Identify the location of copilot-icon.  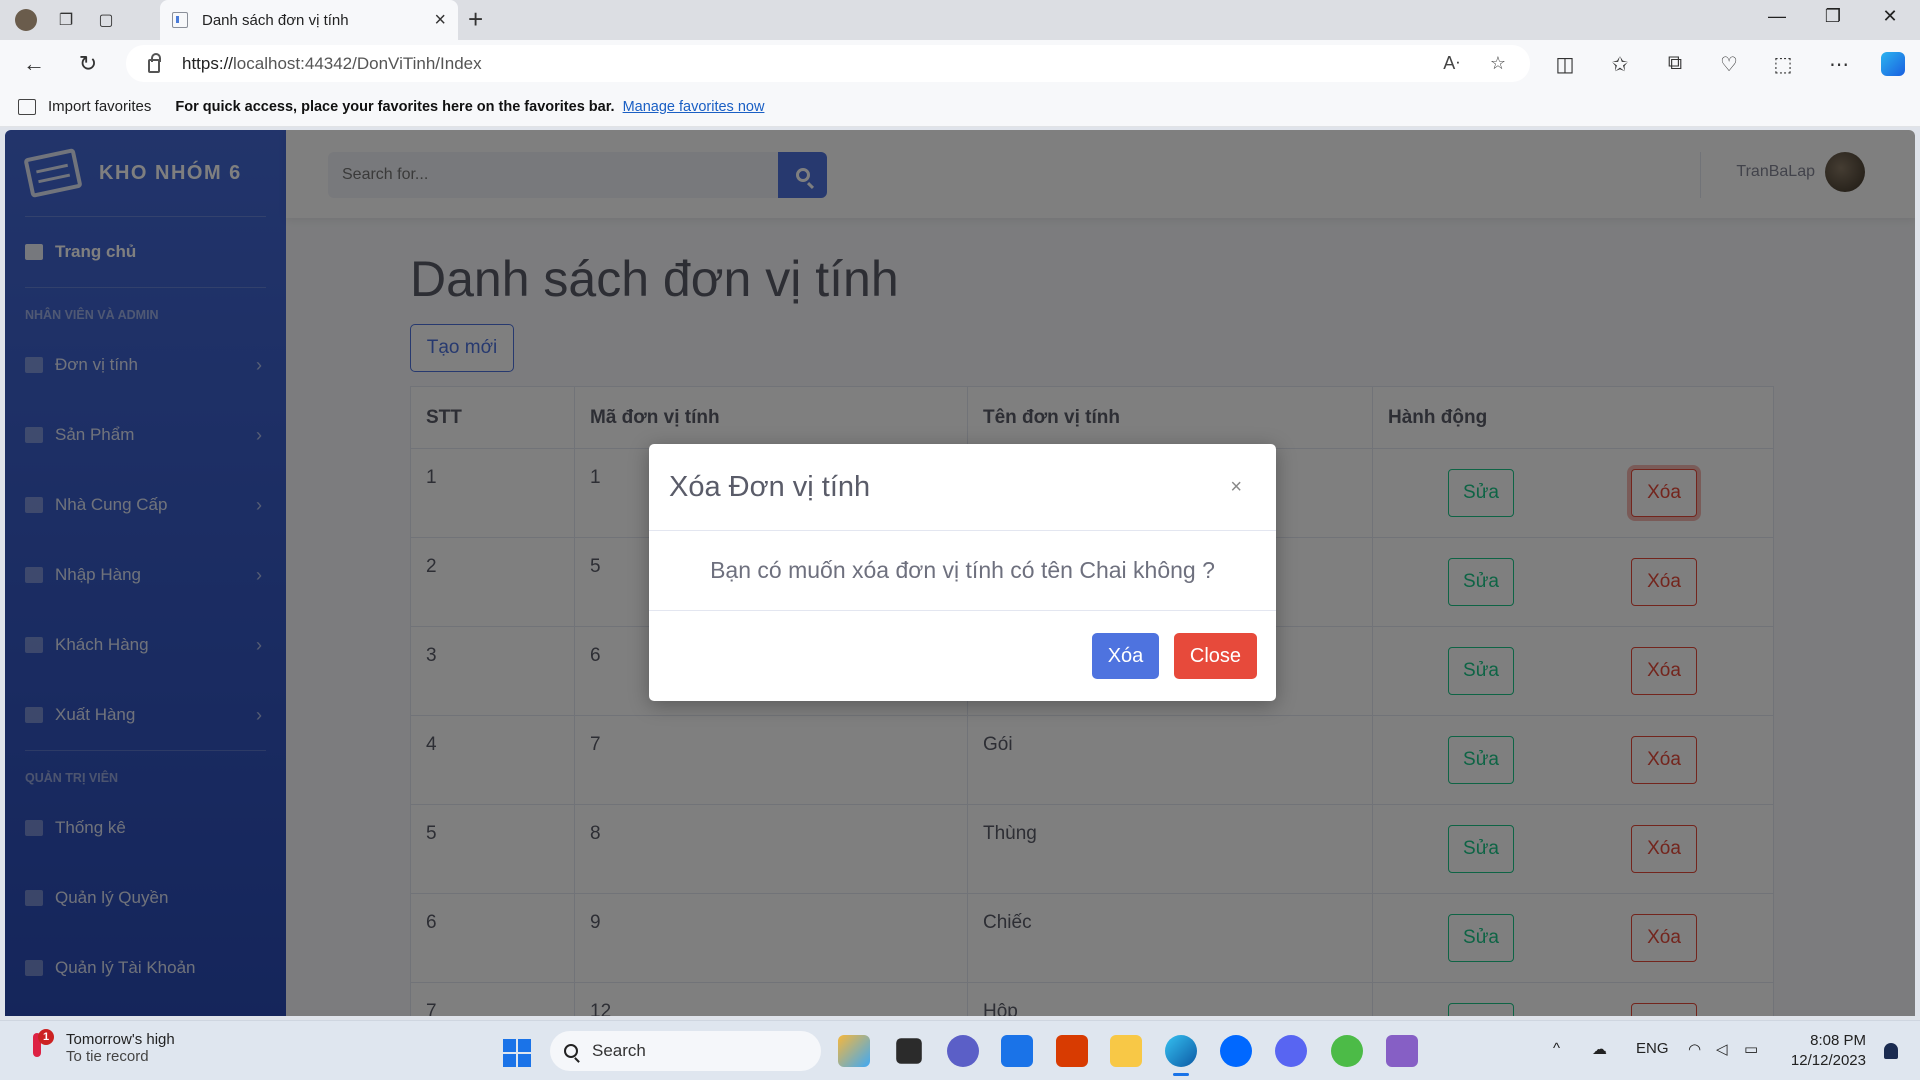
(1893, 67).